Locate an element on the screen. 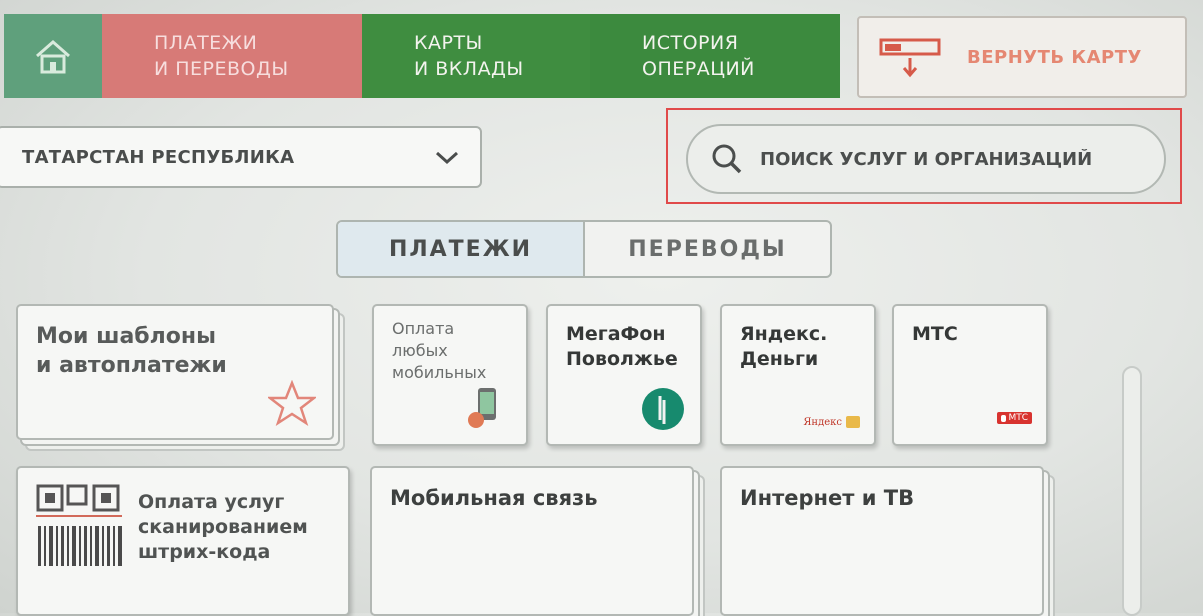 Image resolution: width=1203 pixels, height=616 pixels. scrollbar is located at coordinates (1132, 491).